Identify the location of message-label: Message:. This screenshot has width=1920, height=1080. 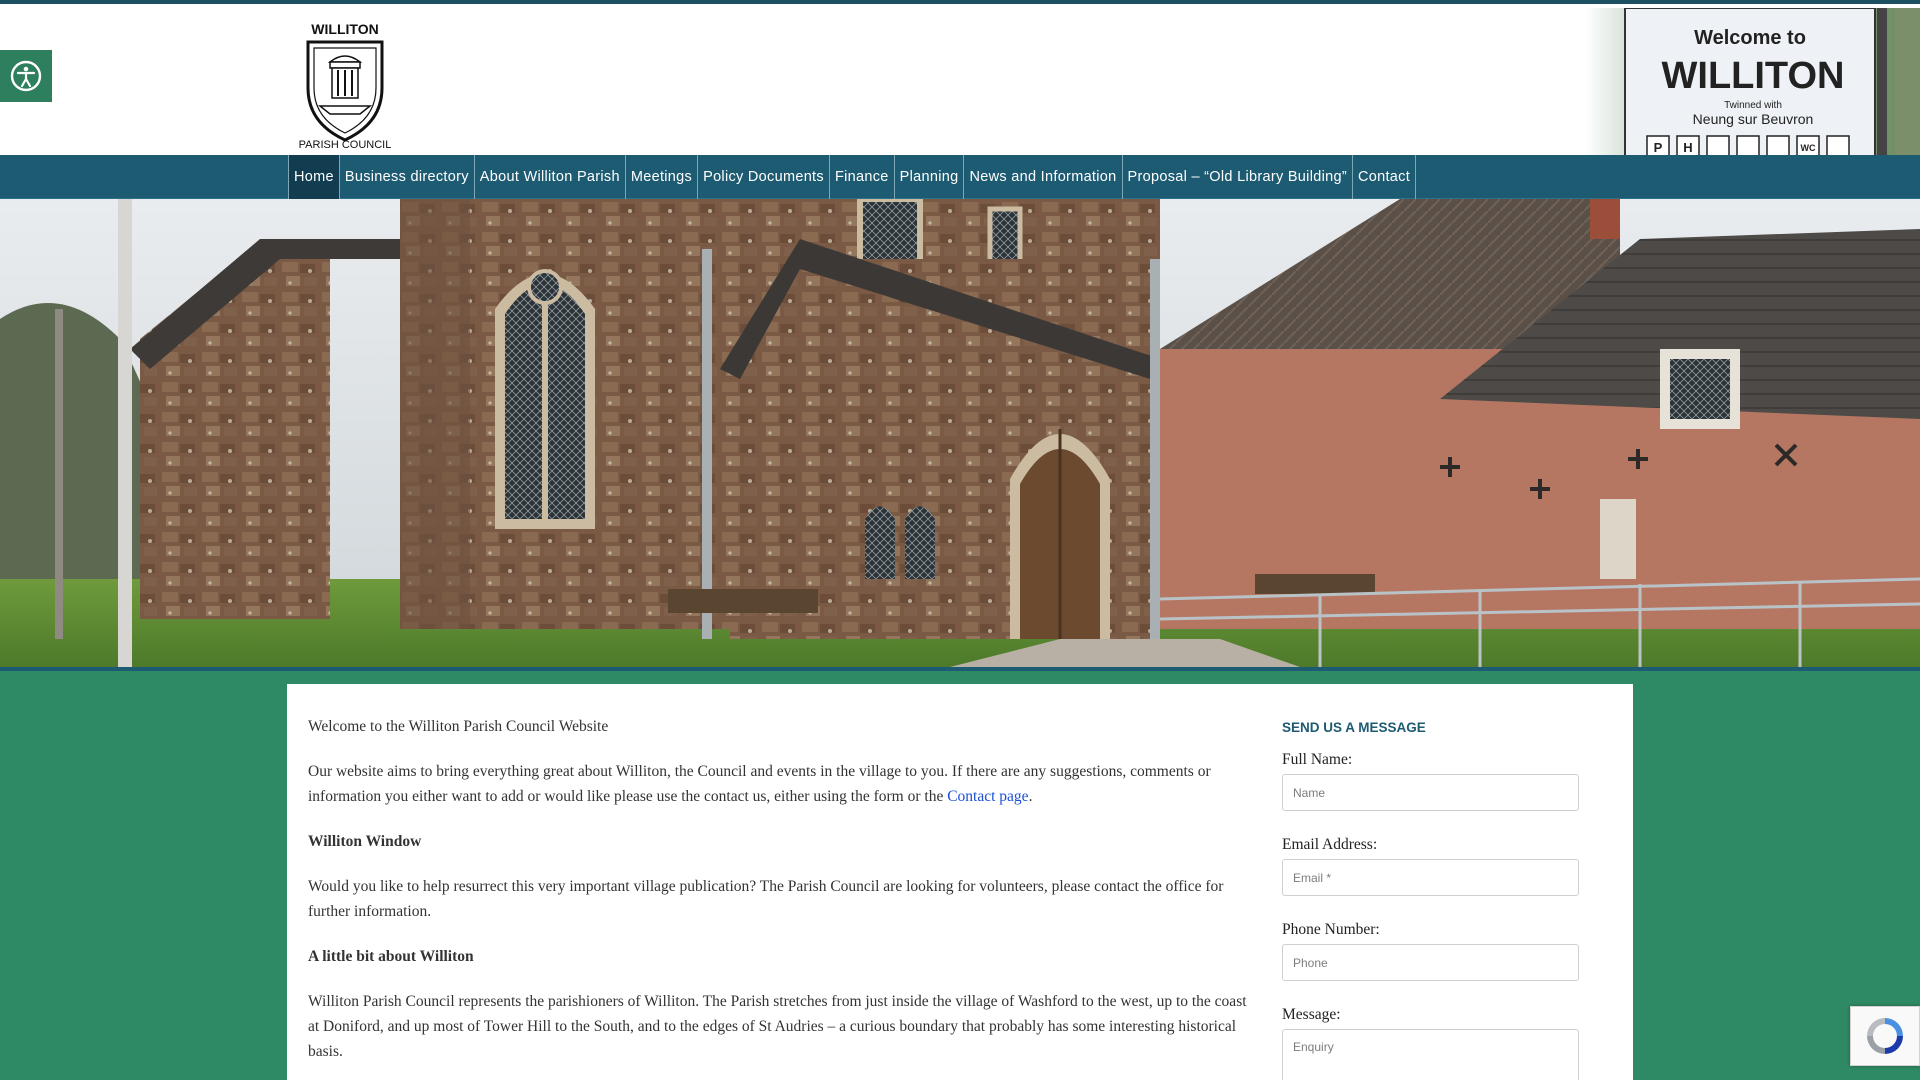
(1311, 1014).